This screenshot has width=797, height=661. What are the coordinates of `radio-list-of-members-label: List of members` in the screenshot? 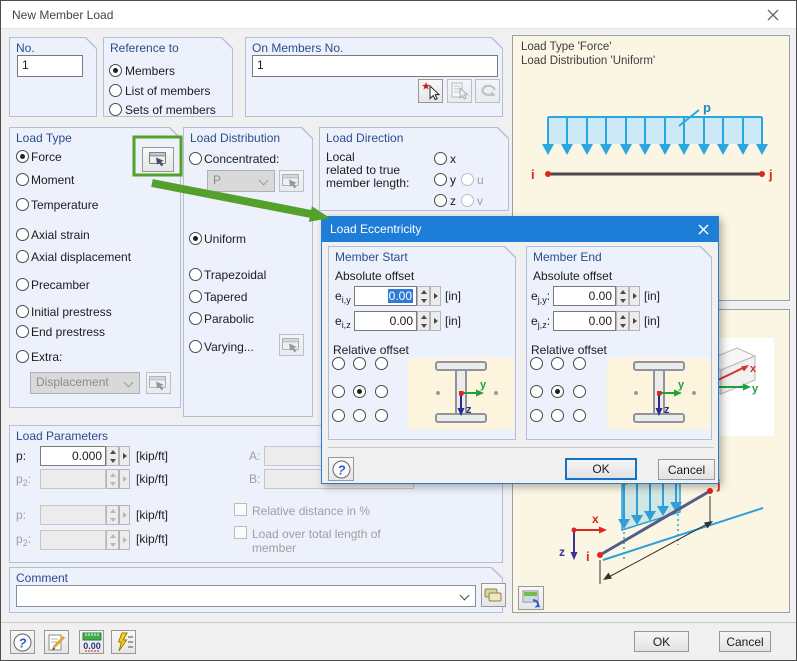 It's located at (167, 91).